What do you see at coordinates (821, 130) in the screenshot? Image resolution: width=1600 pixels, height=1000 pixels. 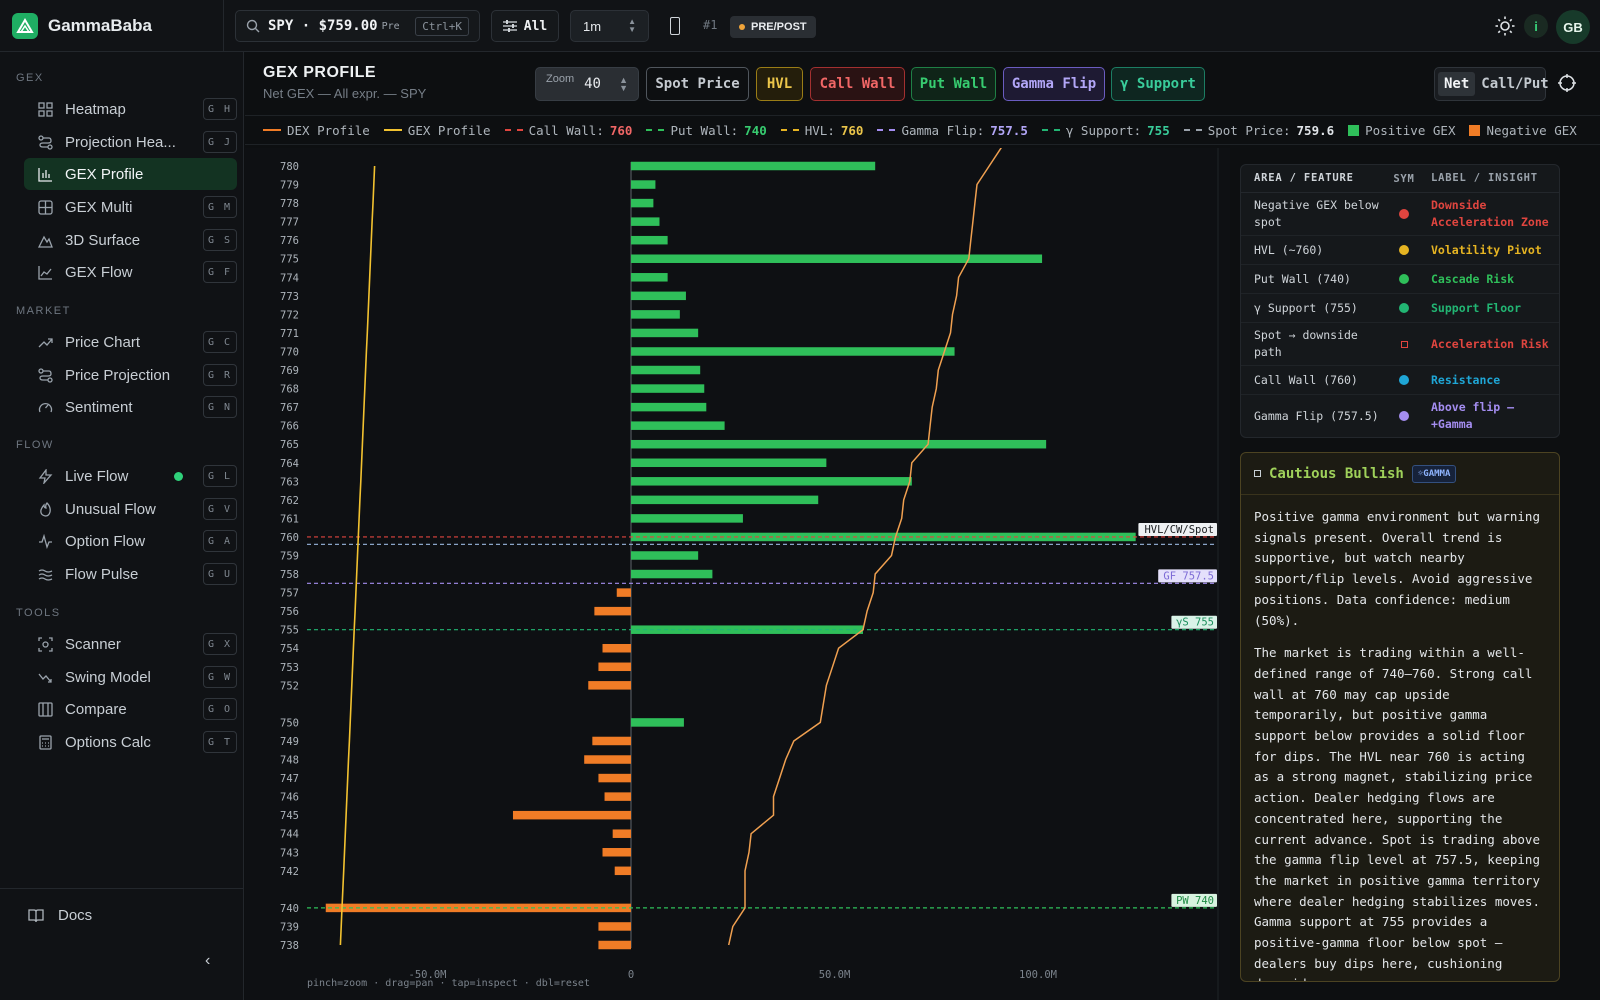 I see `legend-hvl: HVL: 760` at bounding box center [821, 130].